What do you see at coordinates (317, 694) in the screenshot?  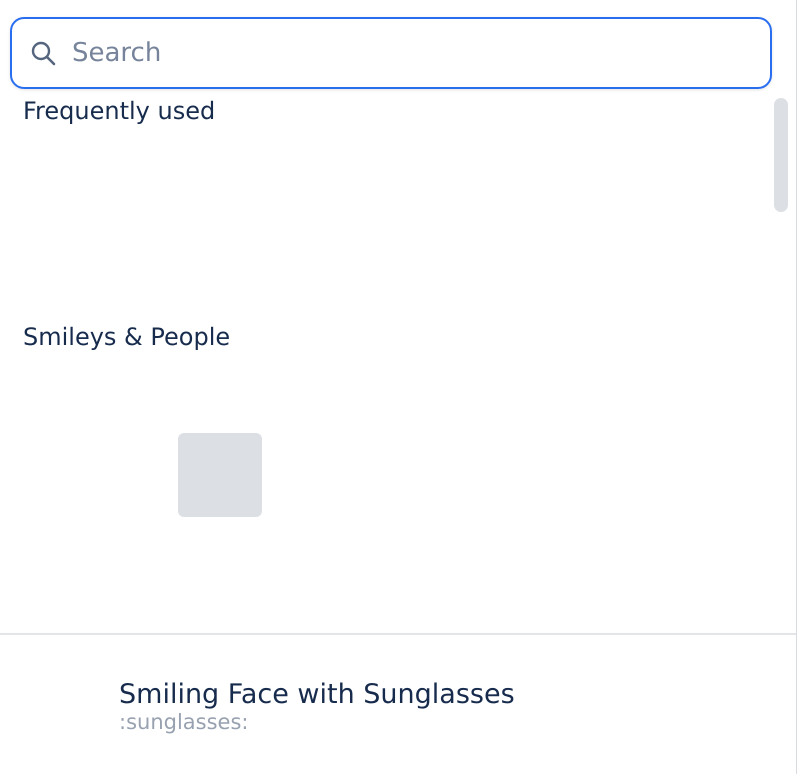 I see `emoji-name: Smiling Face with Sunglasses` at bounding box center [317, 694].